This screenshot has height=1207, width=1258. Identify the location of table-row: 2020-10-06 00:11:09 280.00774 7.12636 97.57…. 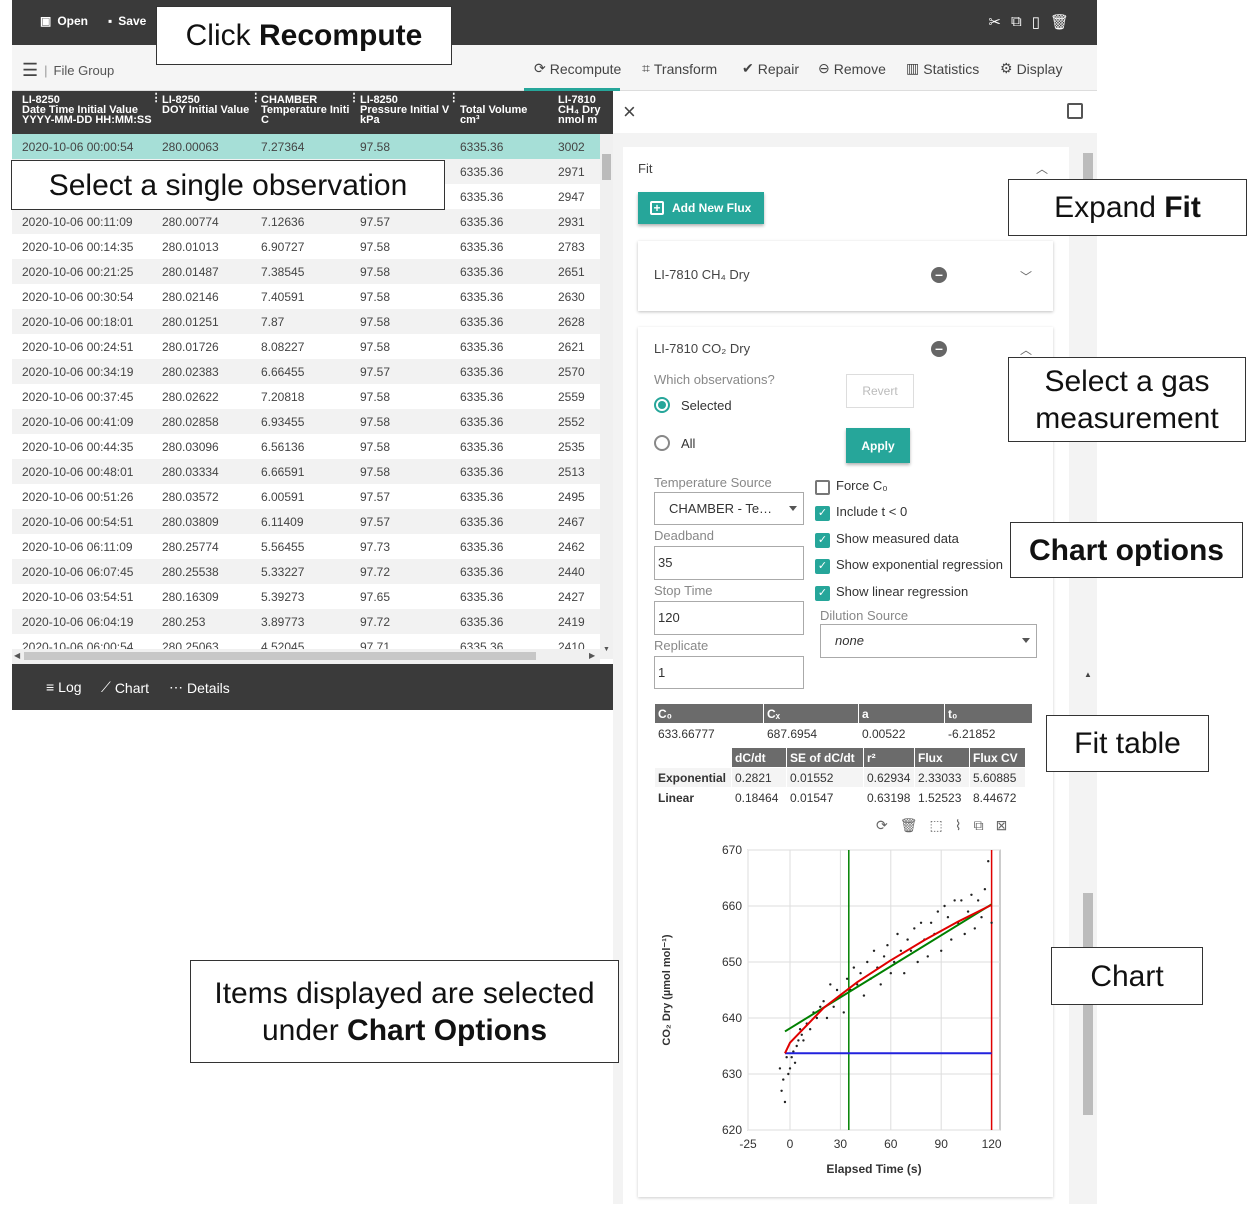
(306, 221).